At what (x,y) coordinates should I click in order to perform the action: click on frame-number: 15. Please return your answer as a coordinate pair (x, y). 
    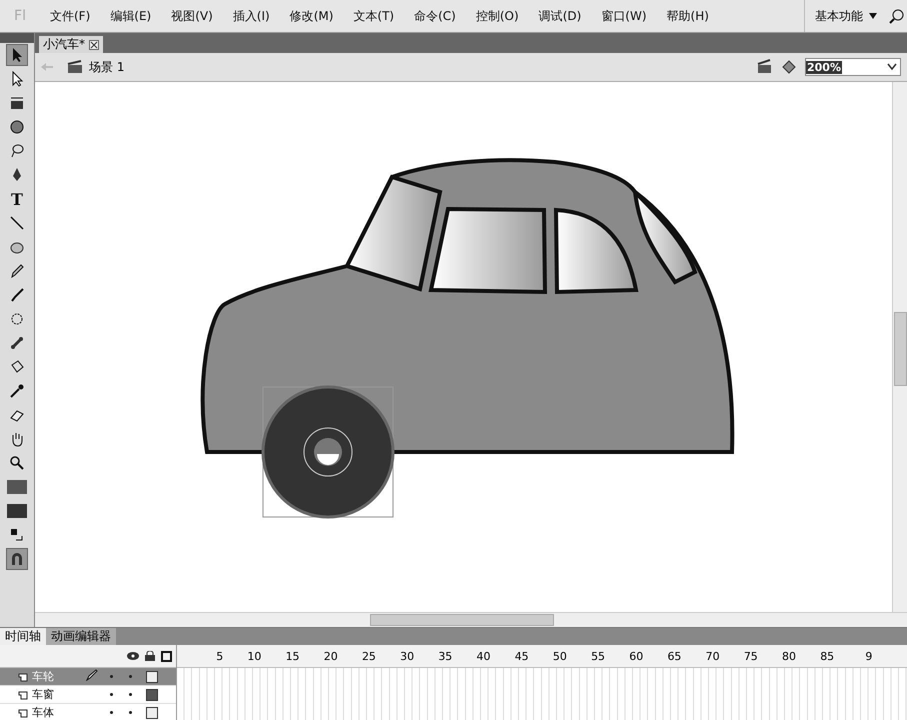
    Looking at the image, I should click on (292, 656).